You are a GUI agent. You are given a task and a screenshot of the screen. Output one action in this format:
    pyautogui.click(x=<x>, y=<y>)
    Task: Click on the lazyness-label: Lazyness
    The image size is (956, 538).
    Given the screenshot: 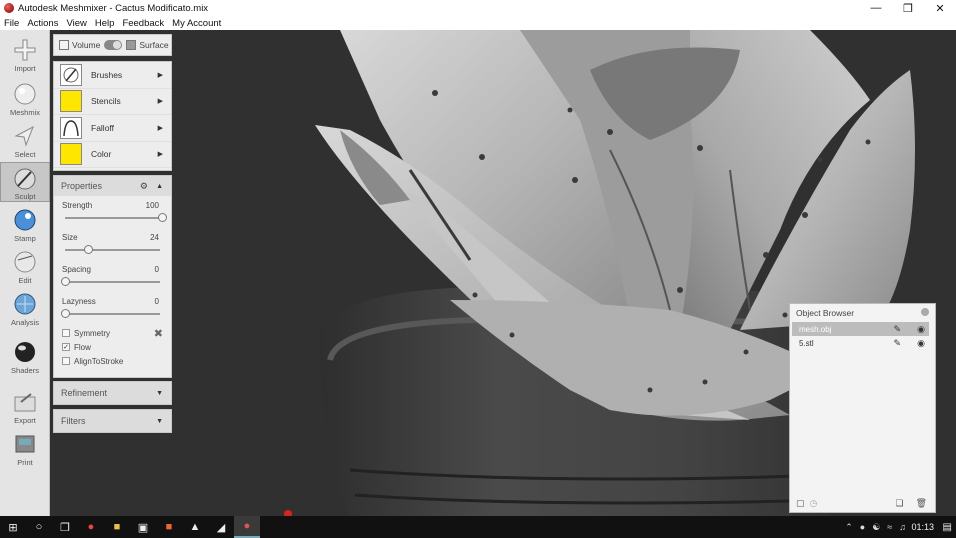 What is the action you would take?
    pyautogui.click(x=79, y=301)
    